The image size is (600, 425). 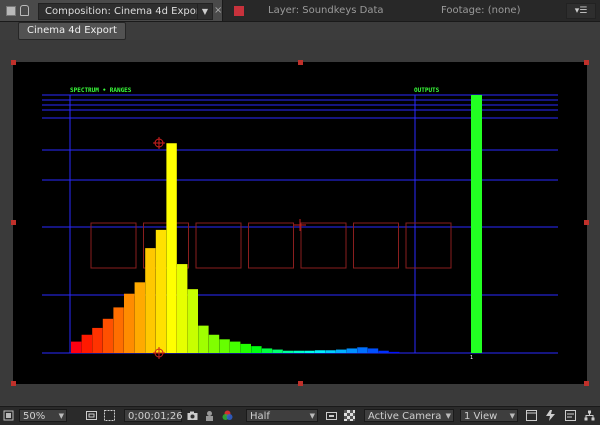 I want to click on frame-handle-bottom-right, so click(x=586, y=383).